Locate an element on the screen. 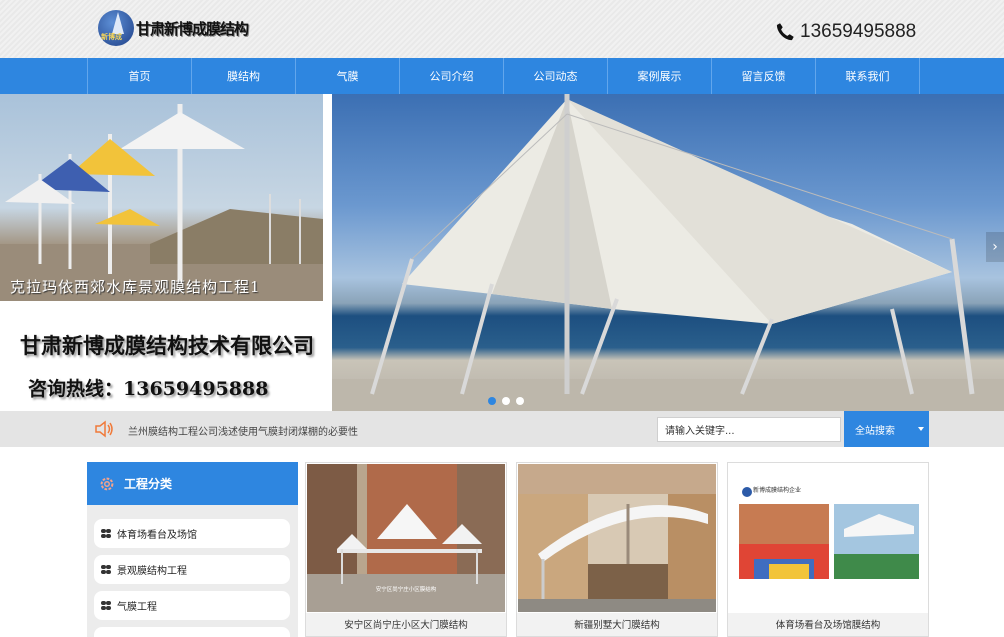  nav-item-home: 首页 is located at coordinates (140, 76).